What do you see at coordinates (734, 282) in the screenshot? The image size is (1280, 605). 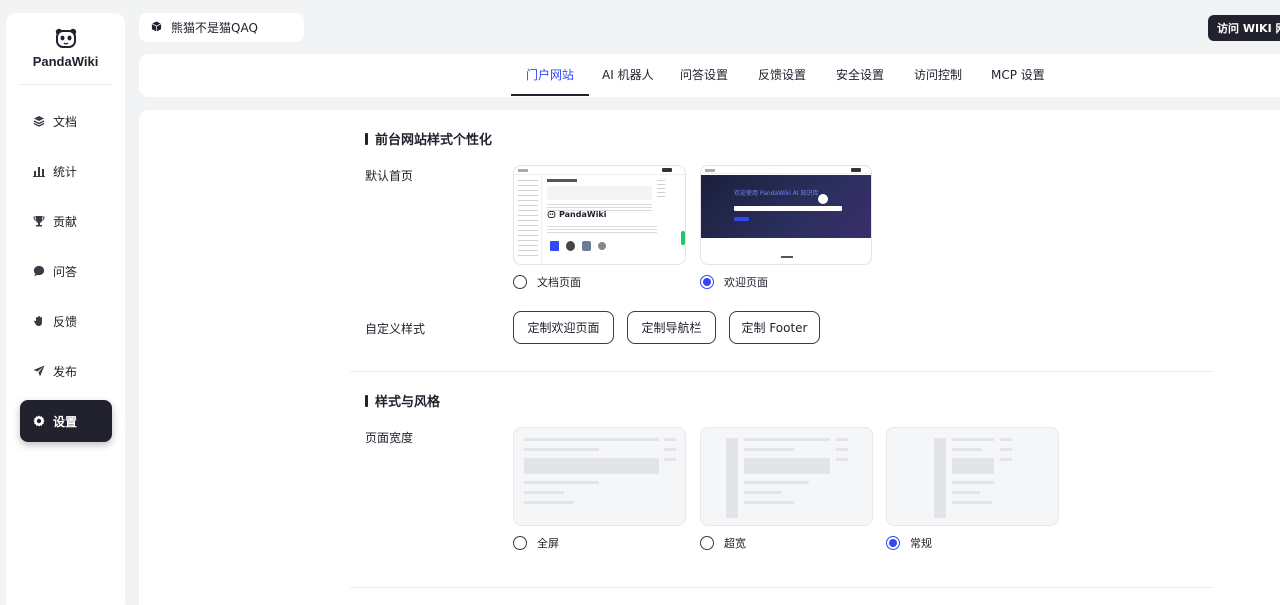 I see `homepage-option-welcome: 欢迎页面` at bounding box center [734, 282].